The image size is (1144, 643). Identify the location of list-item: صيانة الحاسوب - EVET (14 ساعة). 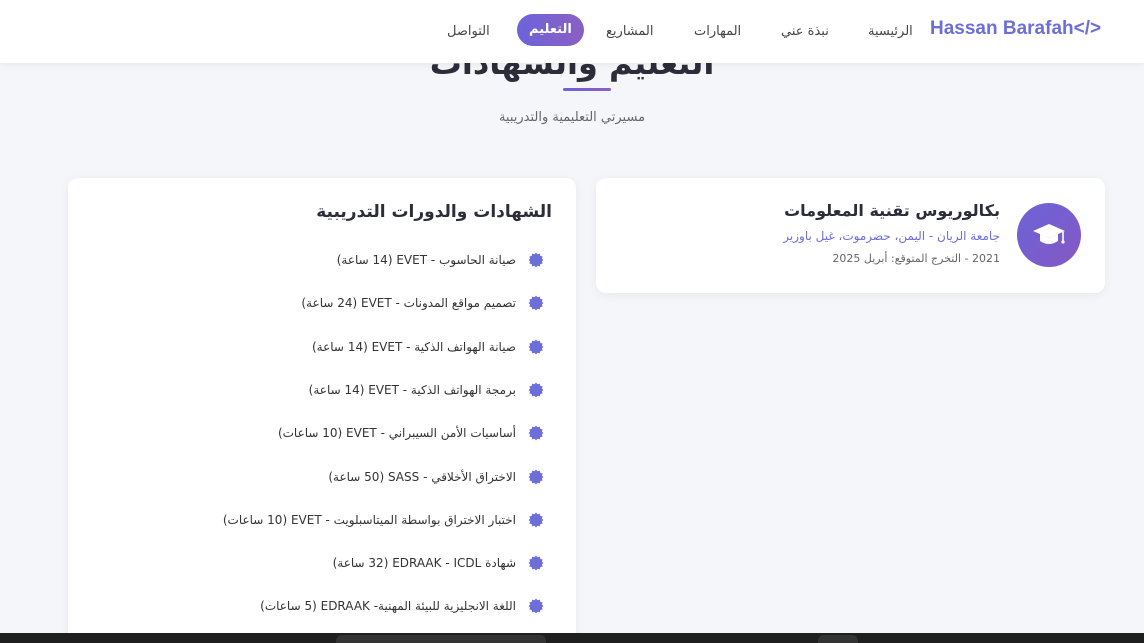
(440, 260).